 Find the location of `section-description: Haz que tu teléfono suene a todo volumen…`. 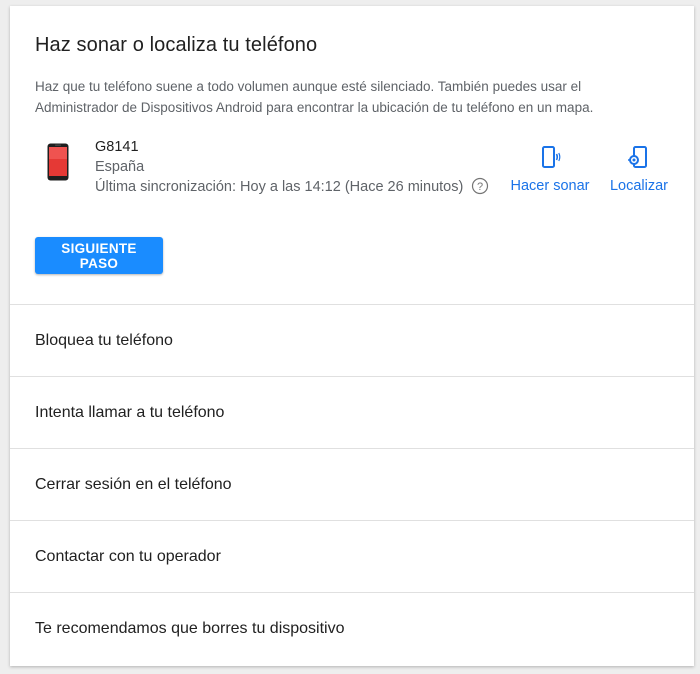

section-description: Haz que tu teléfono suene a todo volumen… is located at coordinates (314, 97).